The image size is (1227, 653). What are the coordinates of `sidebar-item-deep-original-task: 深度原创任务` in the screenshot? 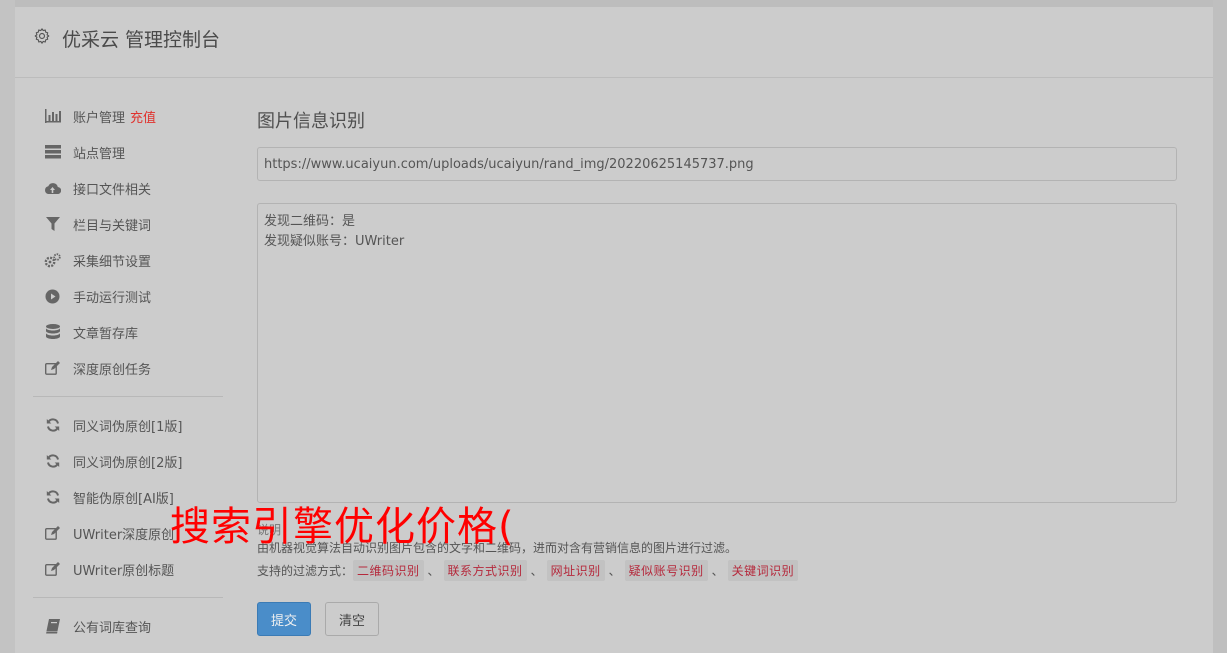 It's located at (128, 368).